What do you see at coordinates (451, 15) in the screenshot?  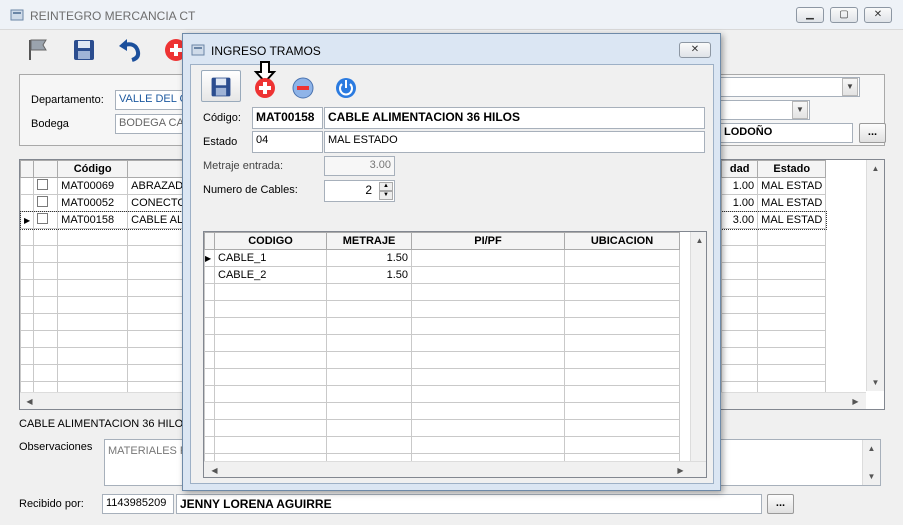 I see `main-window-titlebar: REINTEGRO MERCANCIA CT ▁ ▢ ✕` at bounding box center [451, 15].